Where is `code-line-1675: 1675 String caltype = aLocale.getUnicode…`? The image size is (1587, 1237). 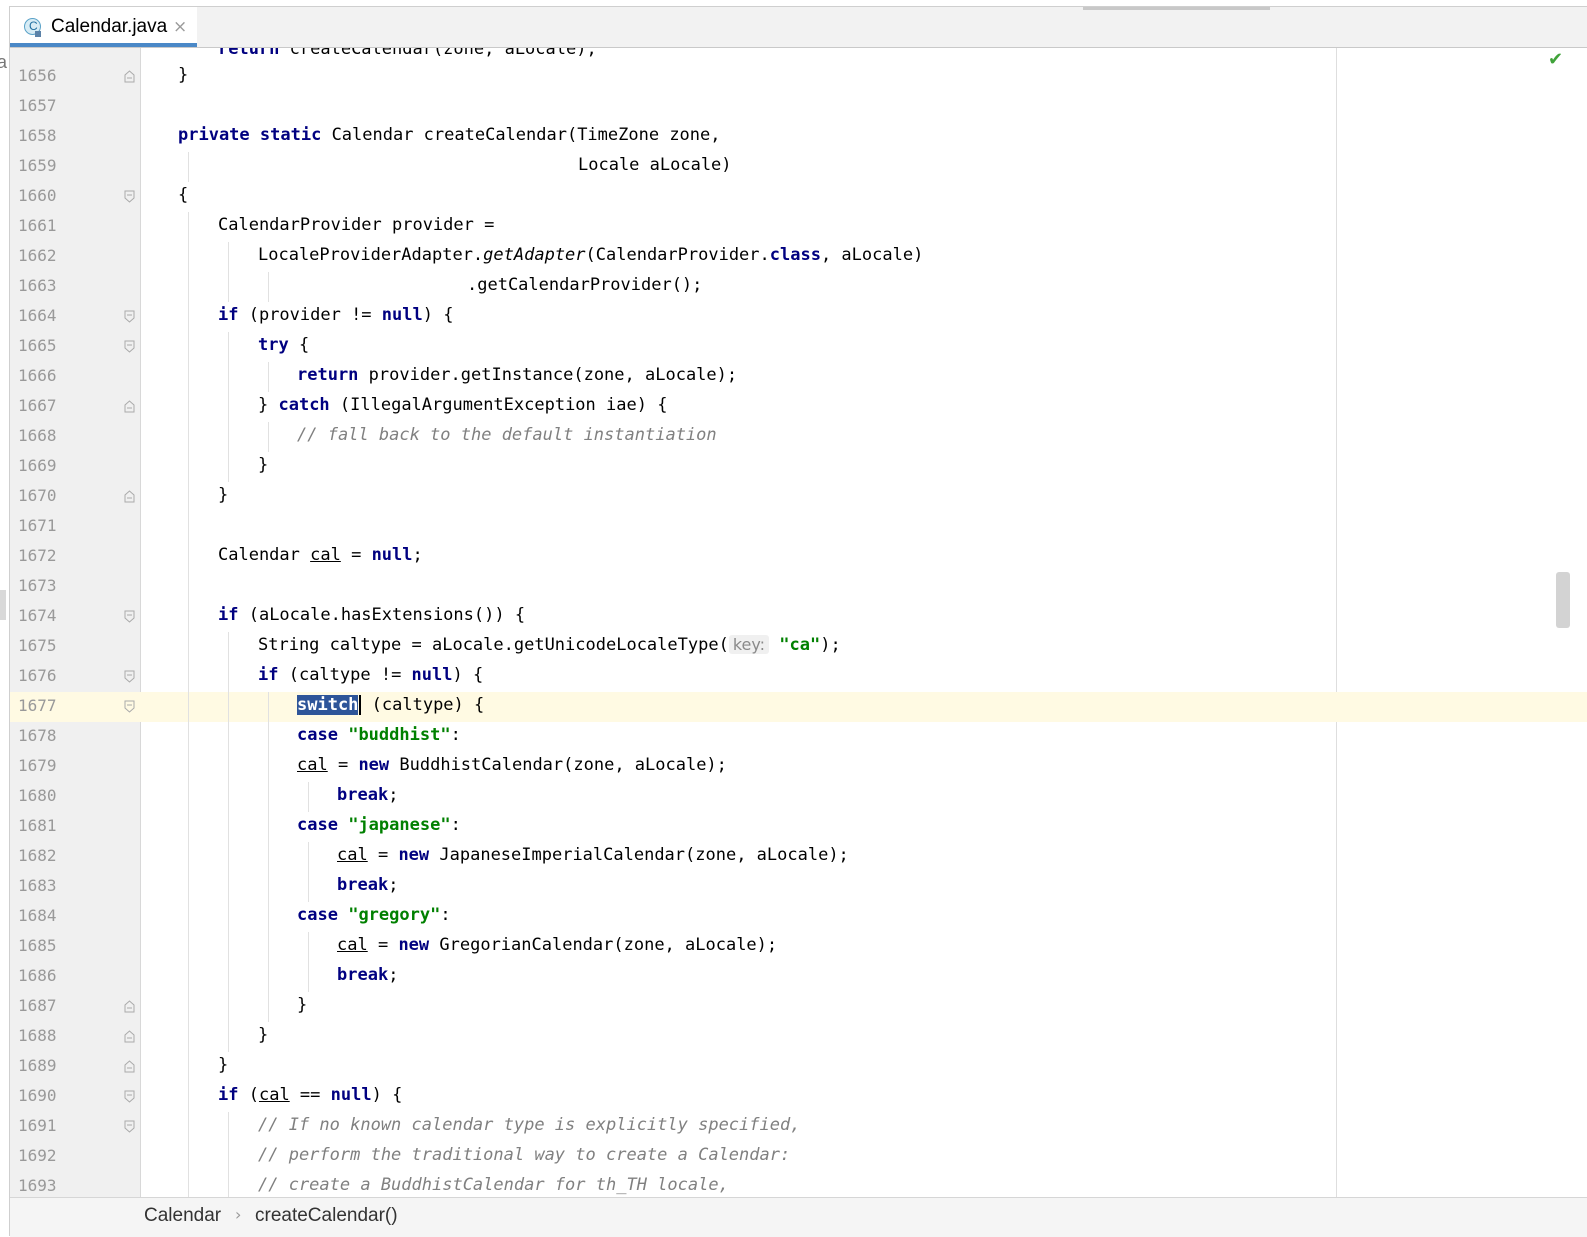
code-line-1675: 1675 String caltype = aLocale.getUnicode… is located at coordinates (798, 647).